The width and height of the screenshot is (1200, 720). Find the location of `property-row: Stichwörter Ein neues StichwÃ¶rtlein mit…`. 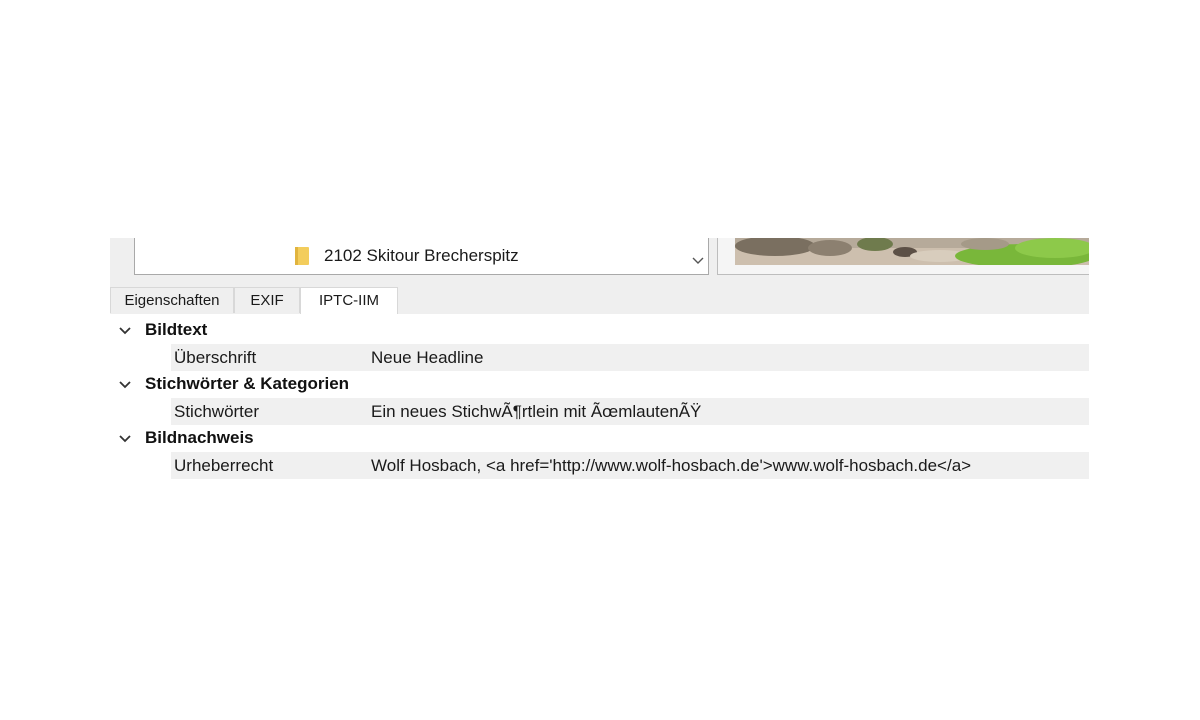

property-row: Stichwörter Ein neues StichwÃ¶rtlein mit… is located at coordinates (630, 411).